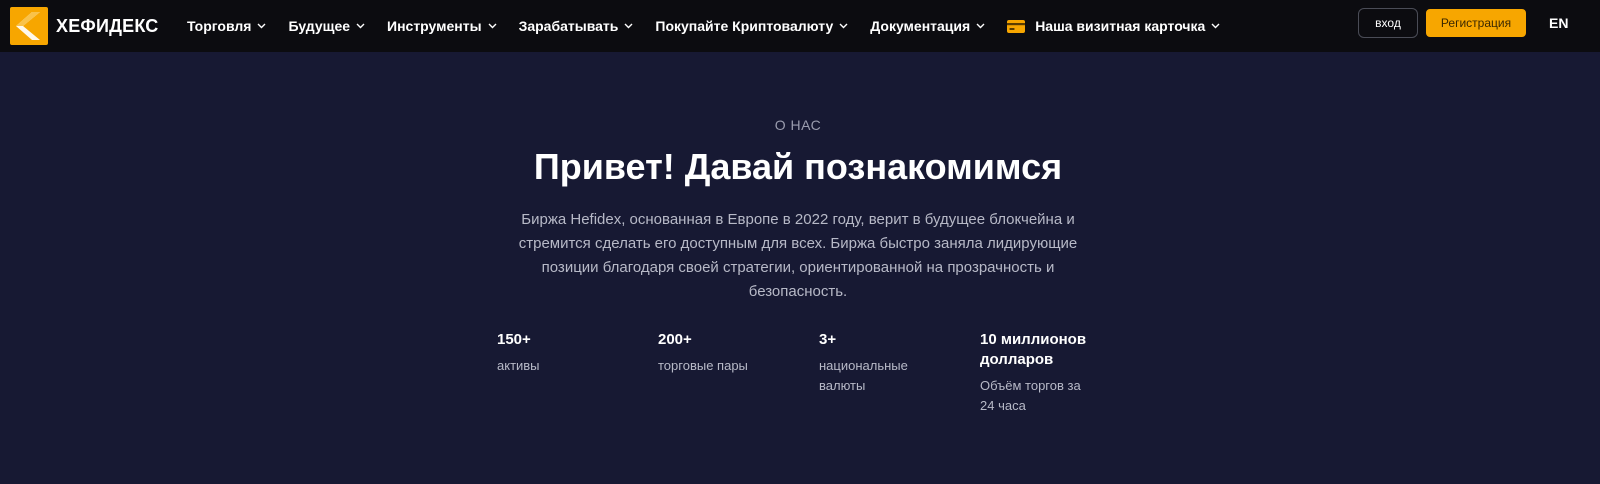 This screenshot has height=484, width=1600. What do you see at coordinates (1388, 23) in the screenshot?
I see `login-button: вход` at bounding box center [1388, 23].